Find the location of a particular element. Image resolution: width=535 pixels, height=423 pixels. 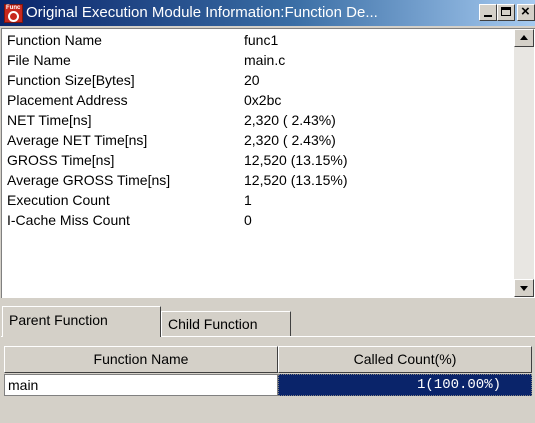

info-value: 0x2bc is located at coordinates (263, 100).